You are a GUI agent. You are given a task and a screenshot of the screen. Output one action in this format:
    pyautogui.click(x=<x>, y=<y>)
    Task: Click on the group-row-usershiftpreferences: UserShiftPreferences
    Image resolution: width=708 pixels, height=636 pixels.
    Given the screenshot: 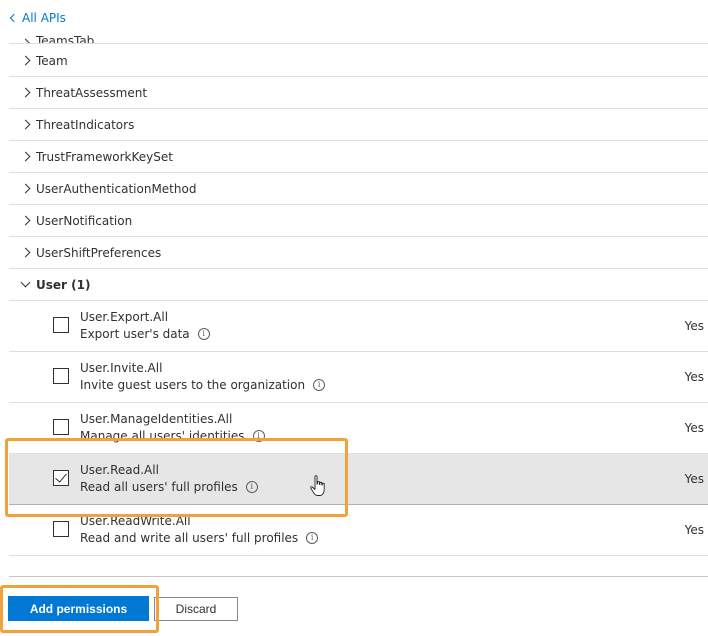 What is the action you would take?
    pyautogui.click(x=358, y=253)
    